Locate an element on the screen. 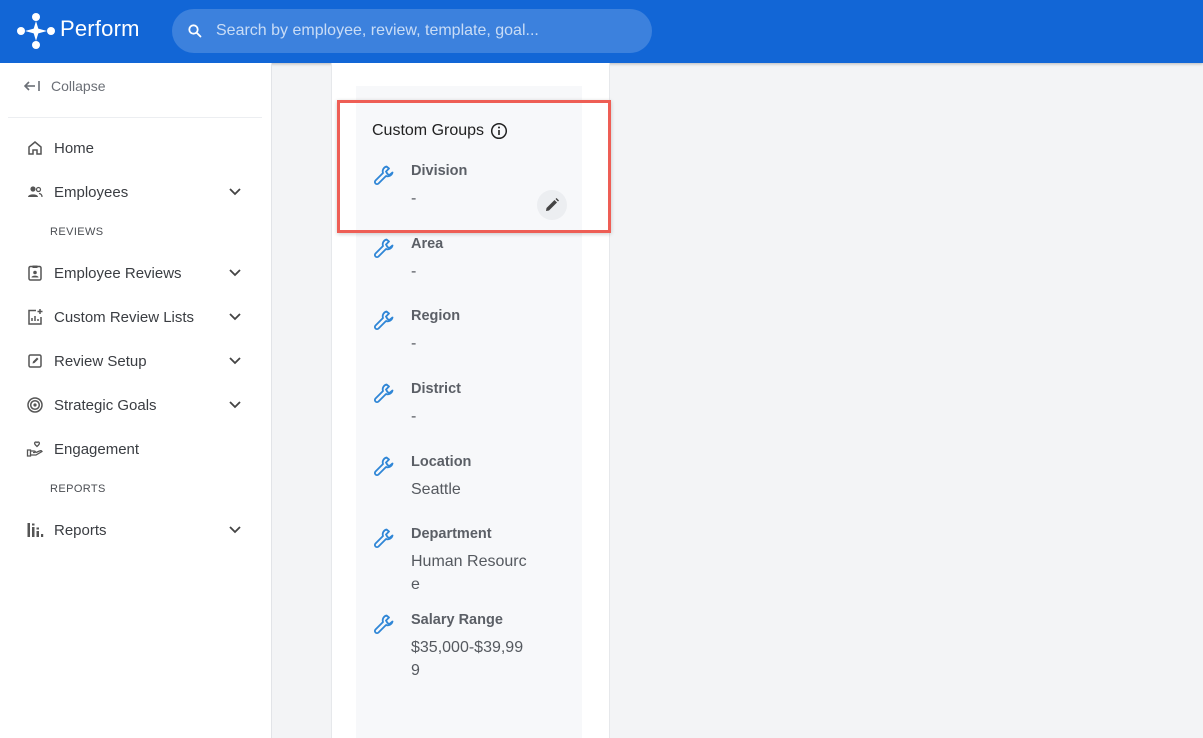  search-box is located at coordinates (412, 31).